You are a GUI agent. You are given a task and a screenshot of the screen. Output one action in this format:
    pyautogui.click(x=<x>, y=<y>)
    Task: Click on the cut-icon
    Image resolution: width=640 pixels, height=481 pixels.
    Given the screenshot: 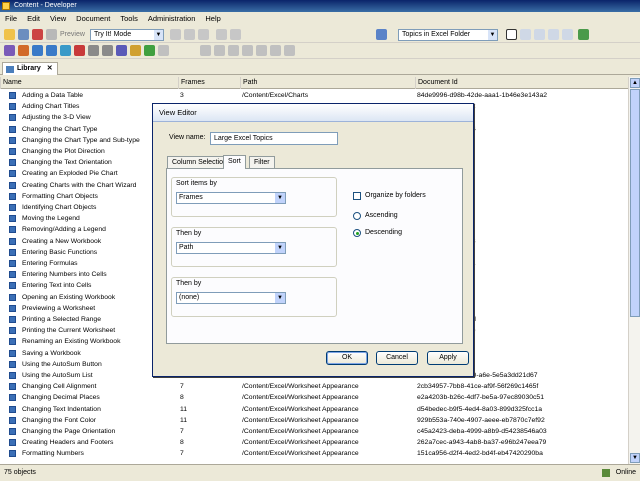 What is the action you would take?
    pyautogui.click(x=175, y=34)
    